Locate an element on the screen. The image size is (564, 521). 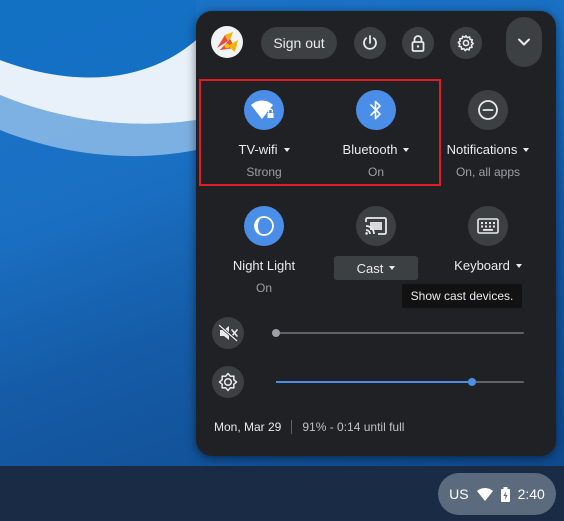
wifi-status-icon is located at coordinates (484, 494).